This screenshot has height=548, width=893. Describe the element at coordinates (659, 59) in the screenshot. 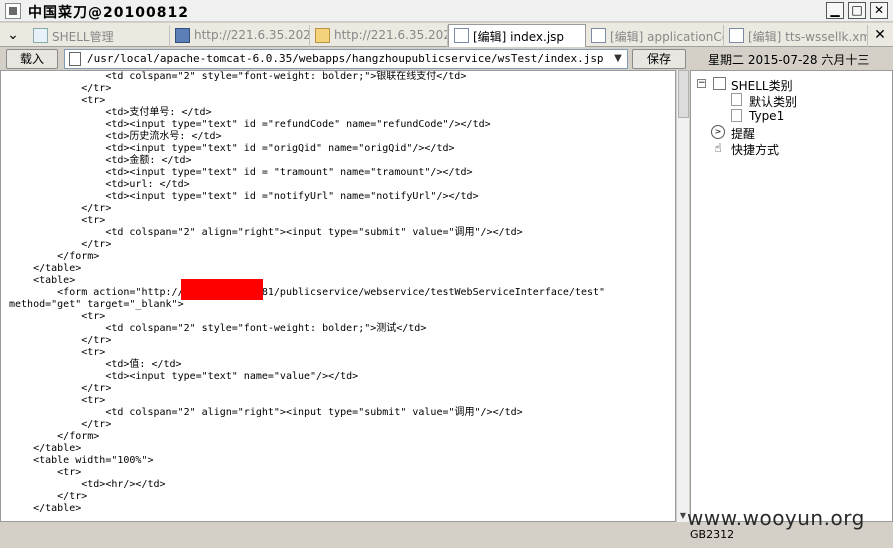

I see `save-button: 保存` at that location.